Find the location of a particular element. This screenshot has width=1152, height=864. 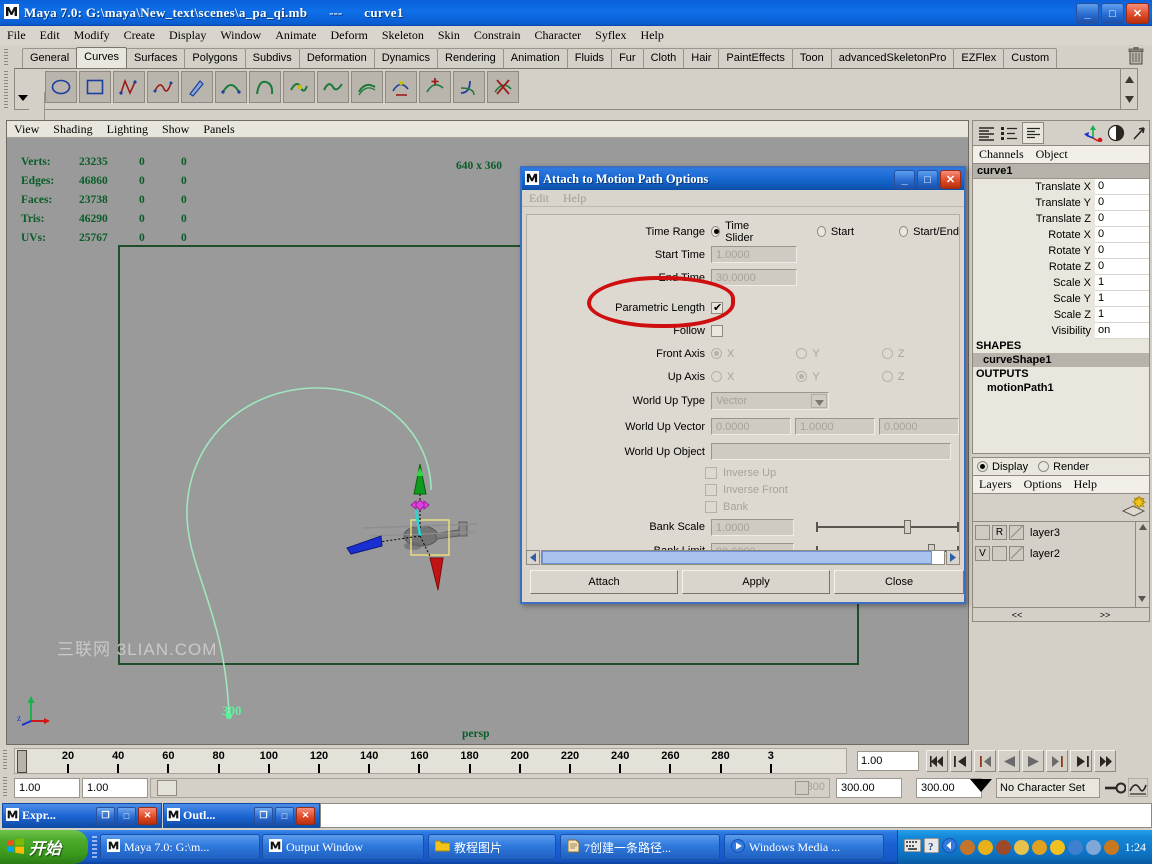

layer-name: layer3 is located at coordinates (1043, 533).